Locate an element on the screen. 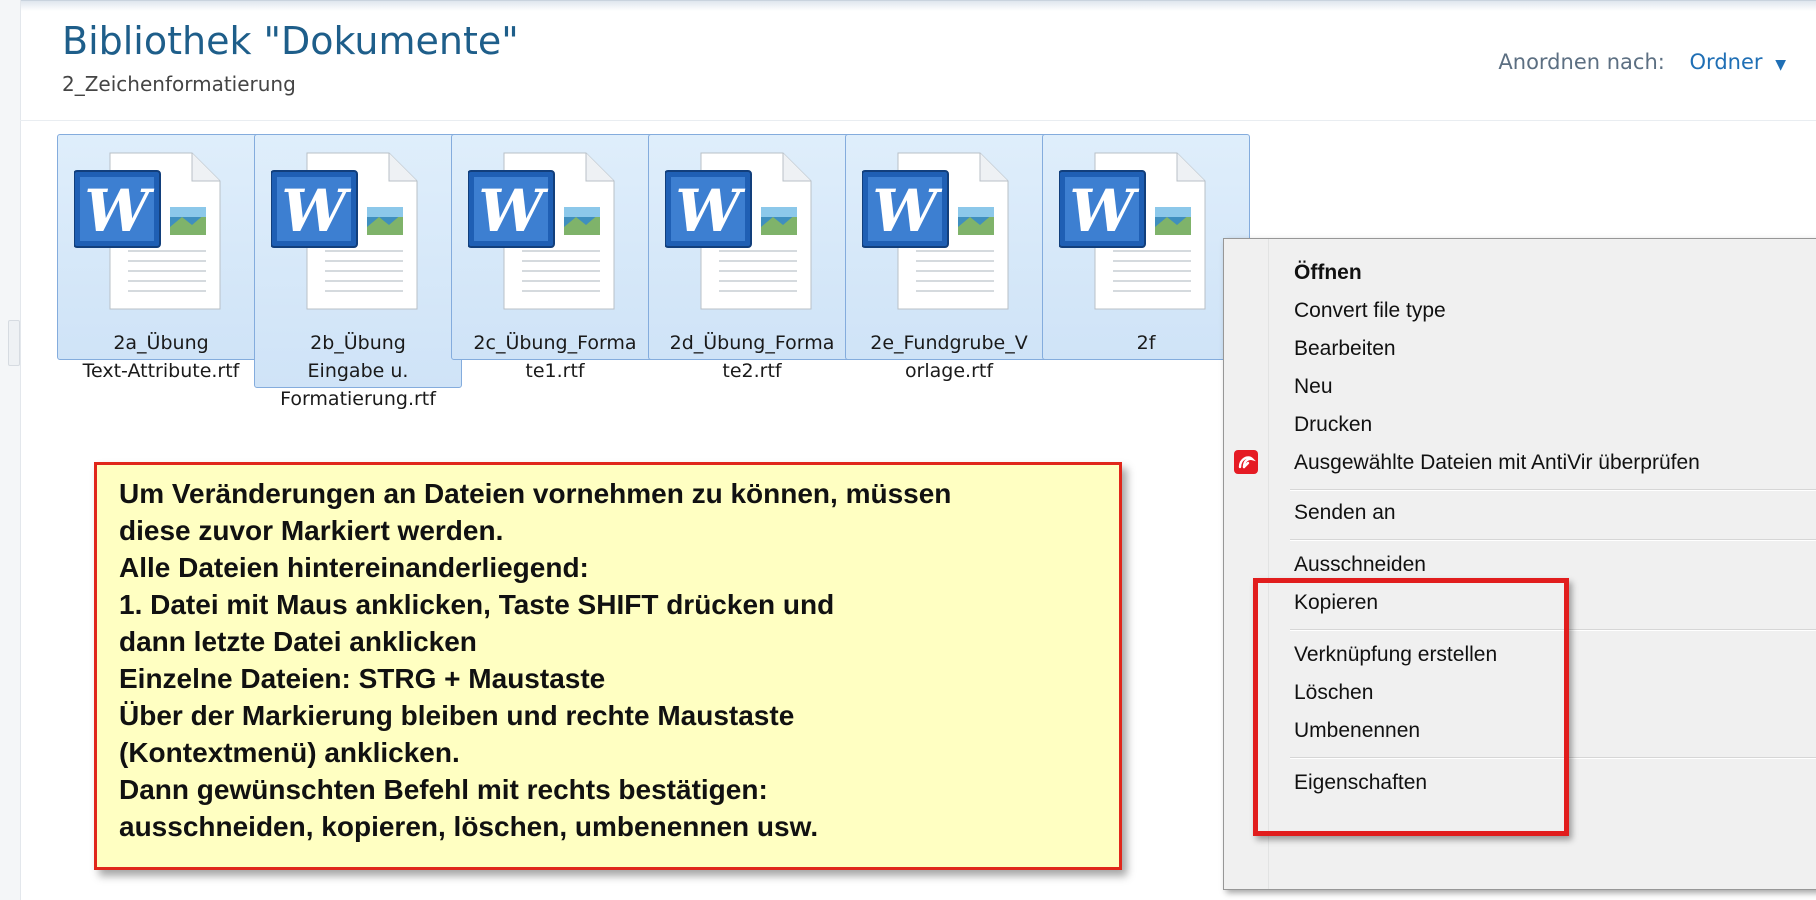 The height and width of the screenshot is (900, 1816). menu-item-label: Bearbeiten is located at coordinates (1345, 348).